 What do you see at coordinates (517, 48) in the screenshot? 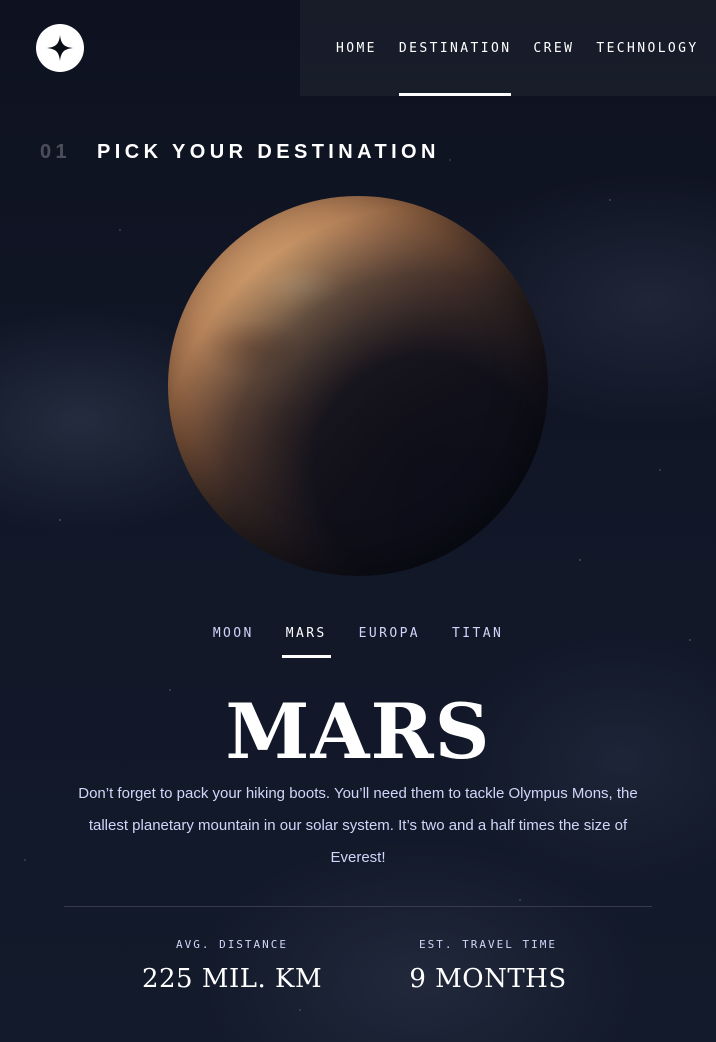
I see `primary-nav: HOME DESTINATION CREW TECHNOLOGY` at bounding box center [517, 48].